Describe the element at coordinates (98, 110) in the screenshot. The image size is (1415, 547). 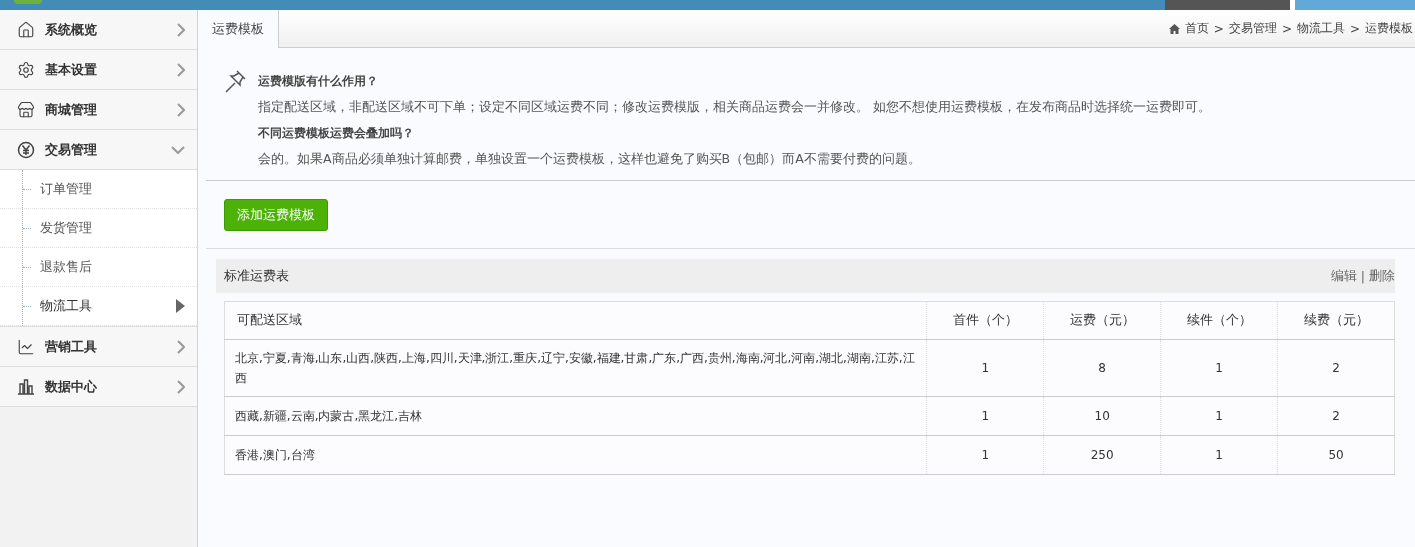
I see `menu-item: 商城管理` at that location.